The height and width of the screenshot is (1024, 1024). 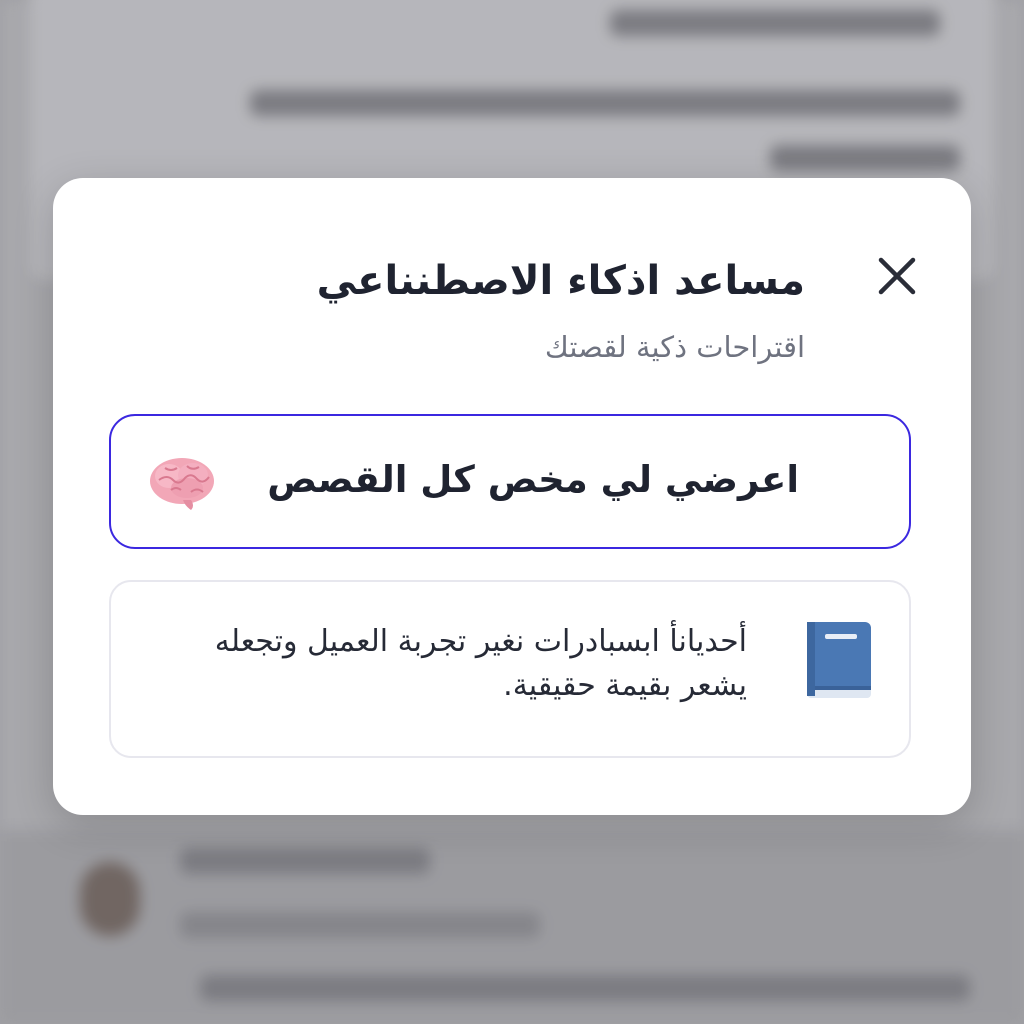 I want to click on suggestion-option-summary: اعرضي لي مخص كل القصص, so click(x=510, y=481).